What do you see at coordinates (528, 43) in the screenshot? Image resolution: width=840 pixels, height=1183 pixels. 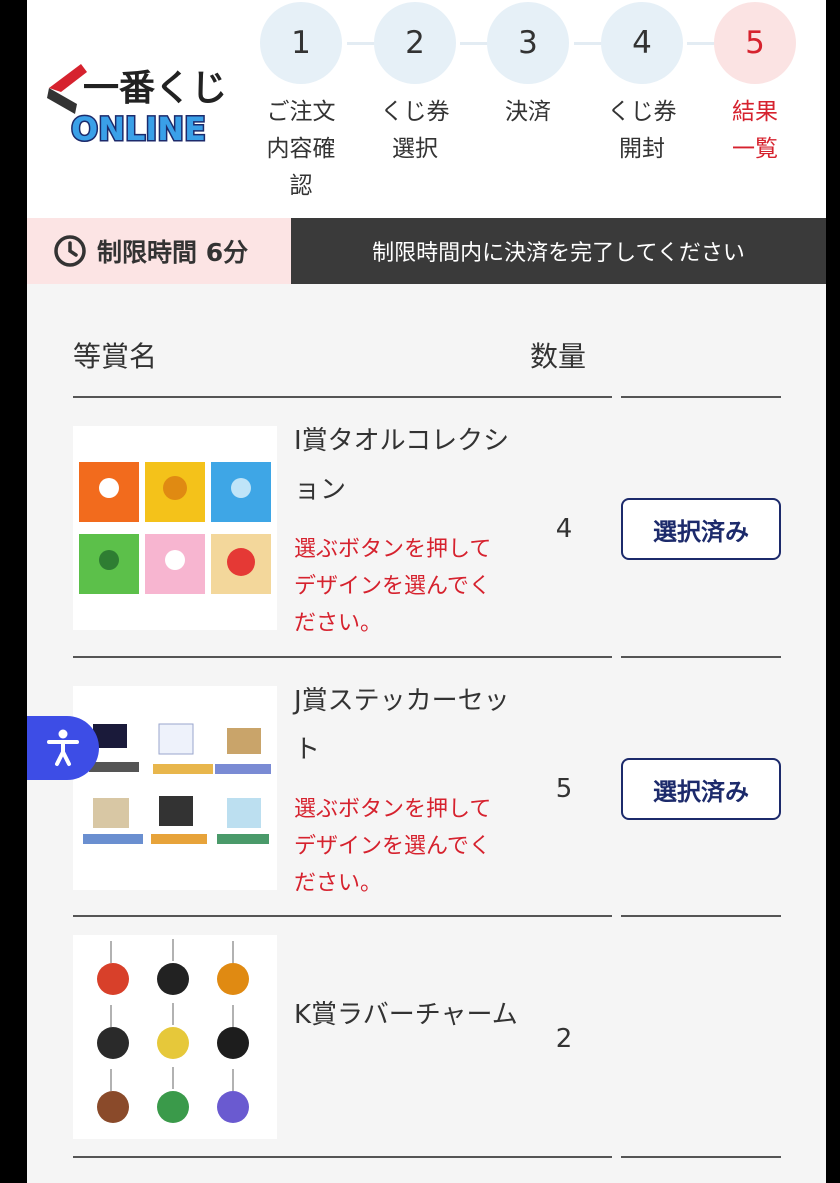 I see `step-number: 3` at bounding box center [528, 43].